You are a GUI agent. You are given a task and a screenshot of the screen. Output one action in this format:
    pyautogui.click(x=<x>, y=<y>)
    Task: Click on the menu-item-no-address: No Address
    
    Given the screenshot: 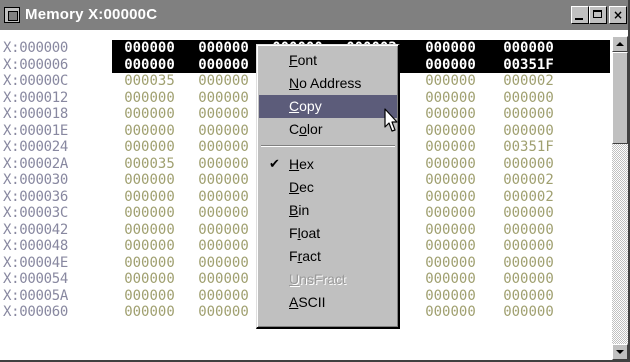 What is the action you would take?
    pyautogui.click(x=328, y=83)
    